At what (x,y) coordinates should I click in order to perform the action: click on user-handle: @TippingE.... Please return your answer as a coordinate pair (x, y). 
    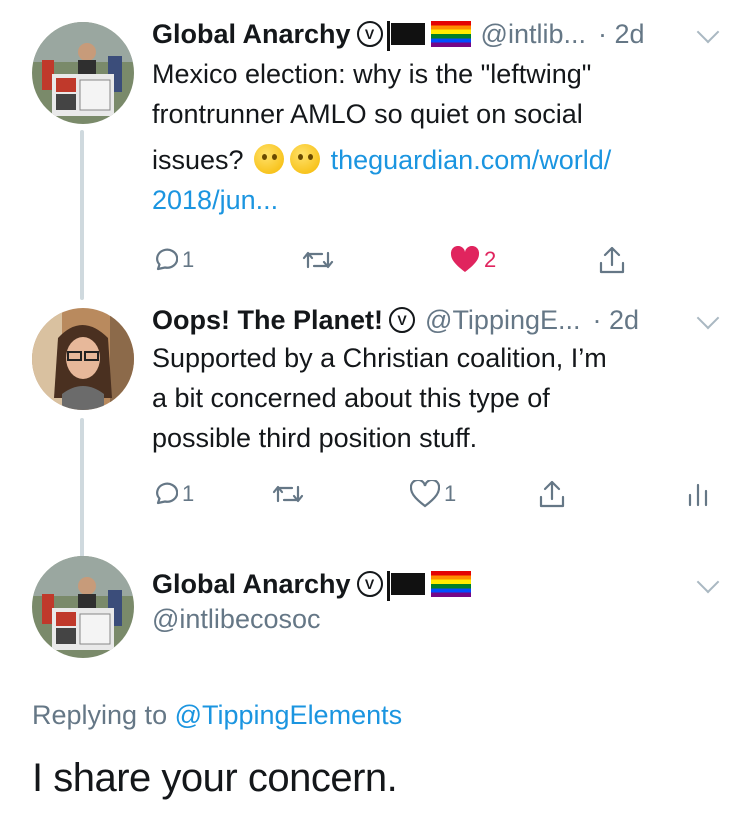
    Looking at the image, I should click on (502, 320).